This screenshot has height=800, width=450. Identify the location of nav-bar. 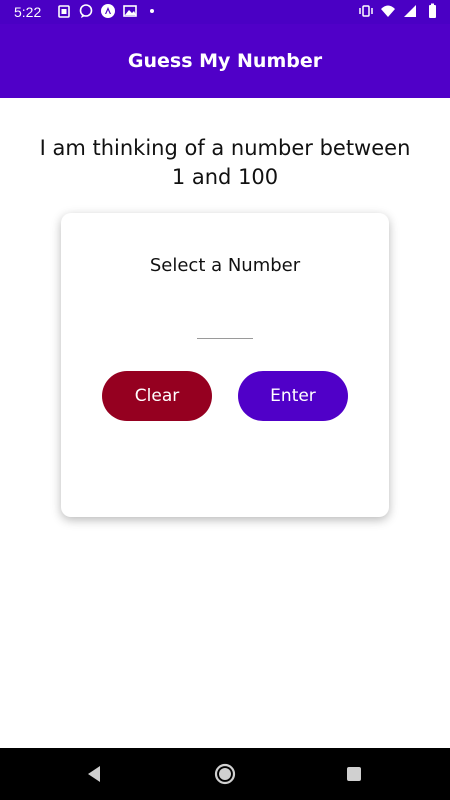
(225, 774).